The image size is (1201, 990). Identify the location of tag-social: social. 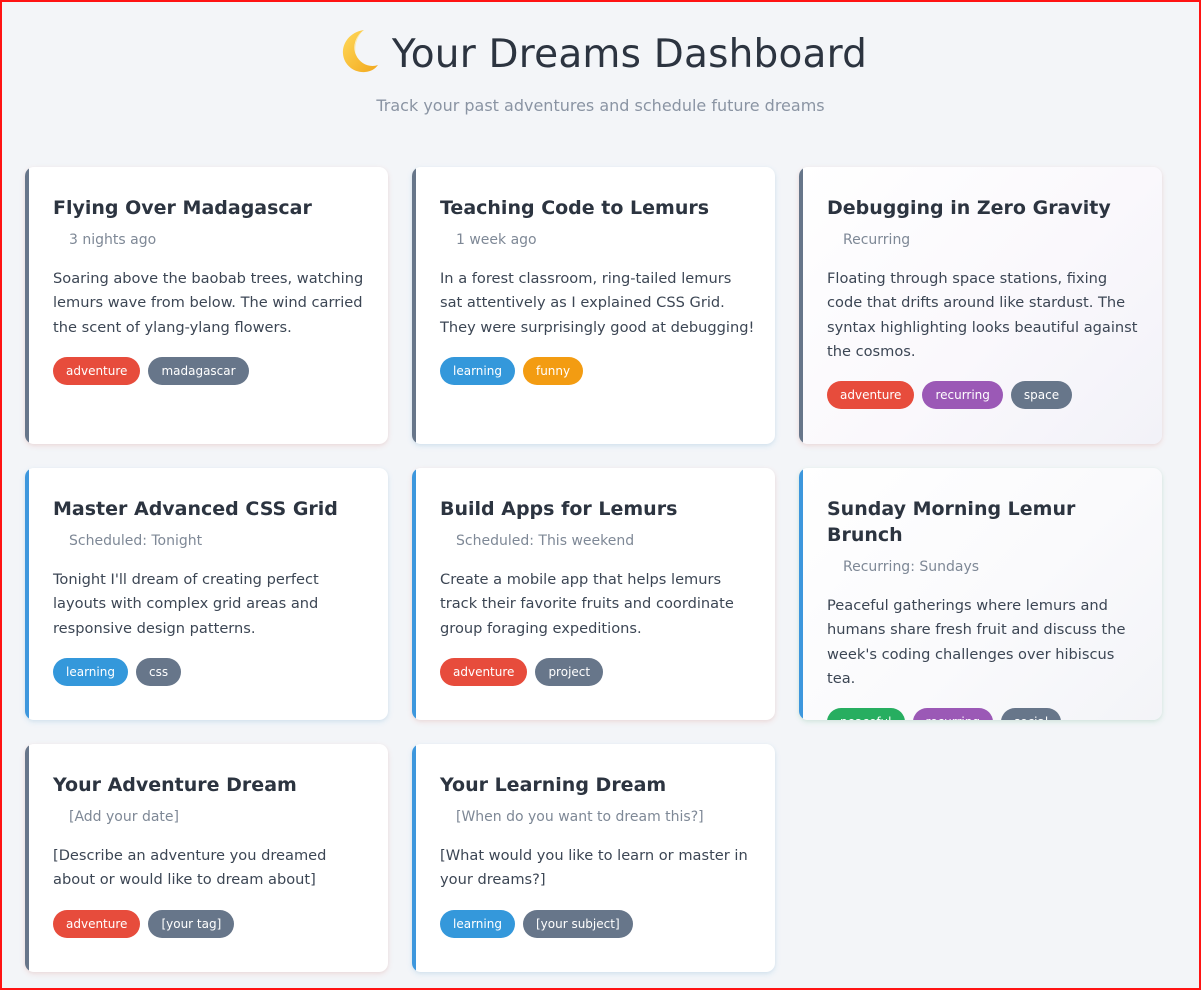
(1031, 714).